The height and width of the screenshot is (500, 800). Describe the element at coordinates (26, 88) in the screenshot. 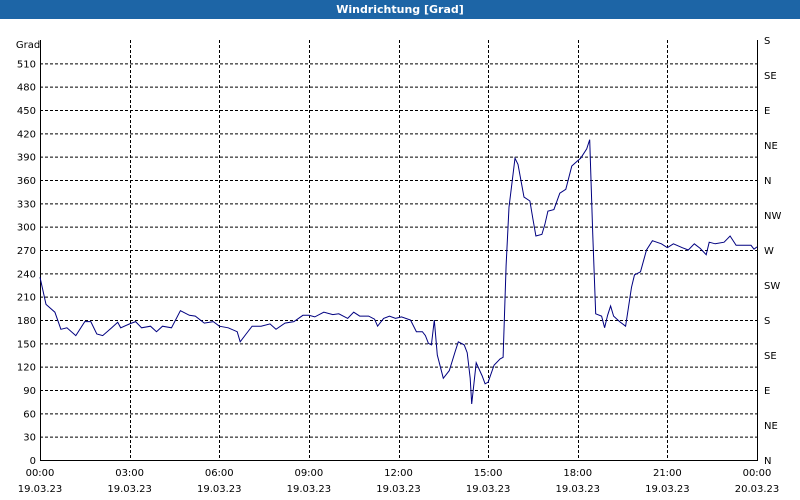

I see `y-tick-label: 480` at that location.